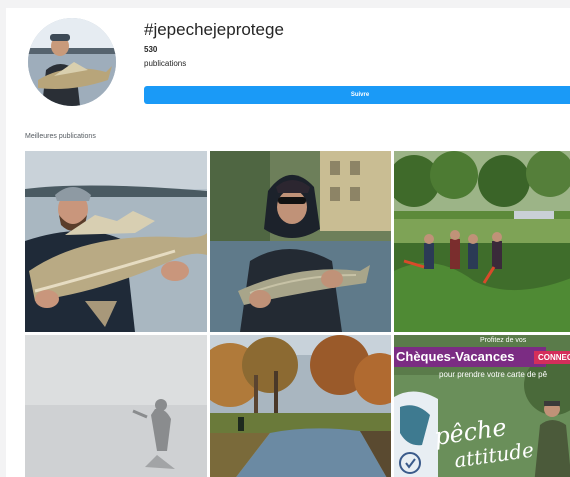 The image size is (570, 477). I want to click on follow-button: Suivre, so click(357, 95).